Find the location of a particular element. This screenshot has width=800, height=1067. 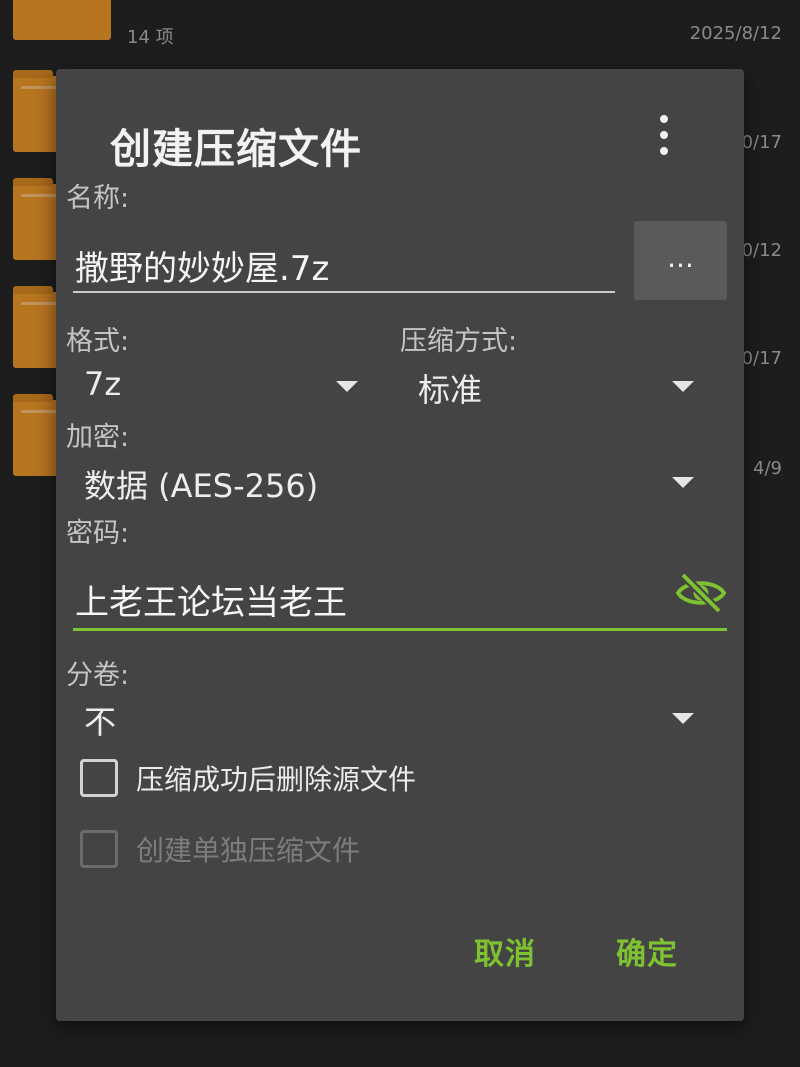

folder-icon is located at coordinates (62, 20).